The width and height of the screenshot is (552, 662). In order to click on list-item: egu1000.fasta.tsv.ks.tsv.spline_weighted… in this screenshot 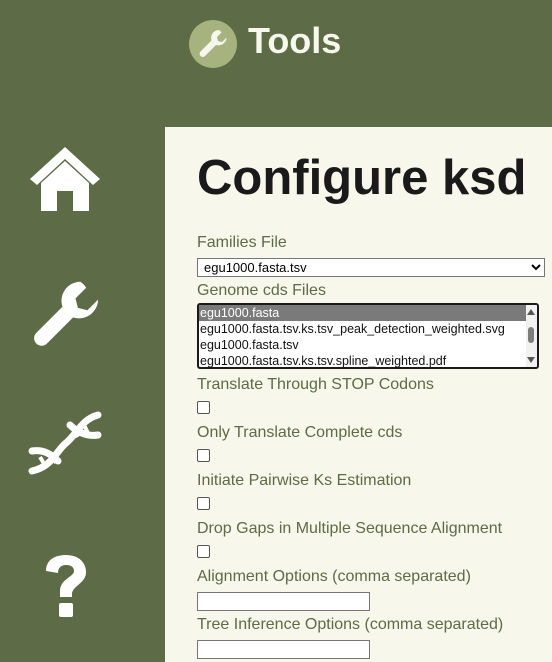, I will do `click(362, 360)`.